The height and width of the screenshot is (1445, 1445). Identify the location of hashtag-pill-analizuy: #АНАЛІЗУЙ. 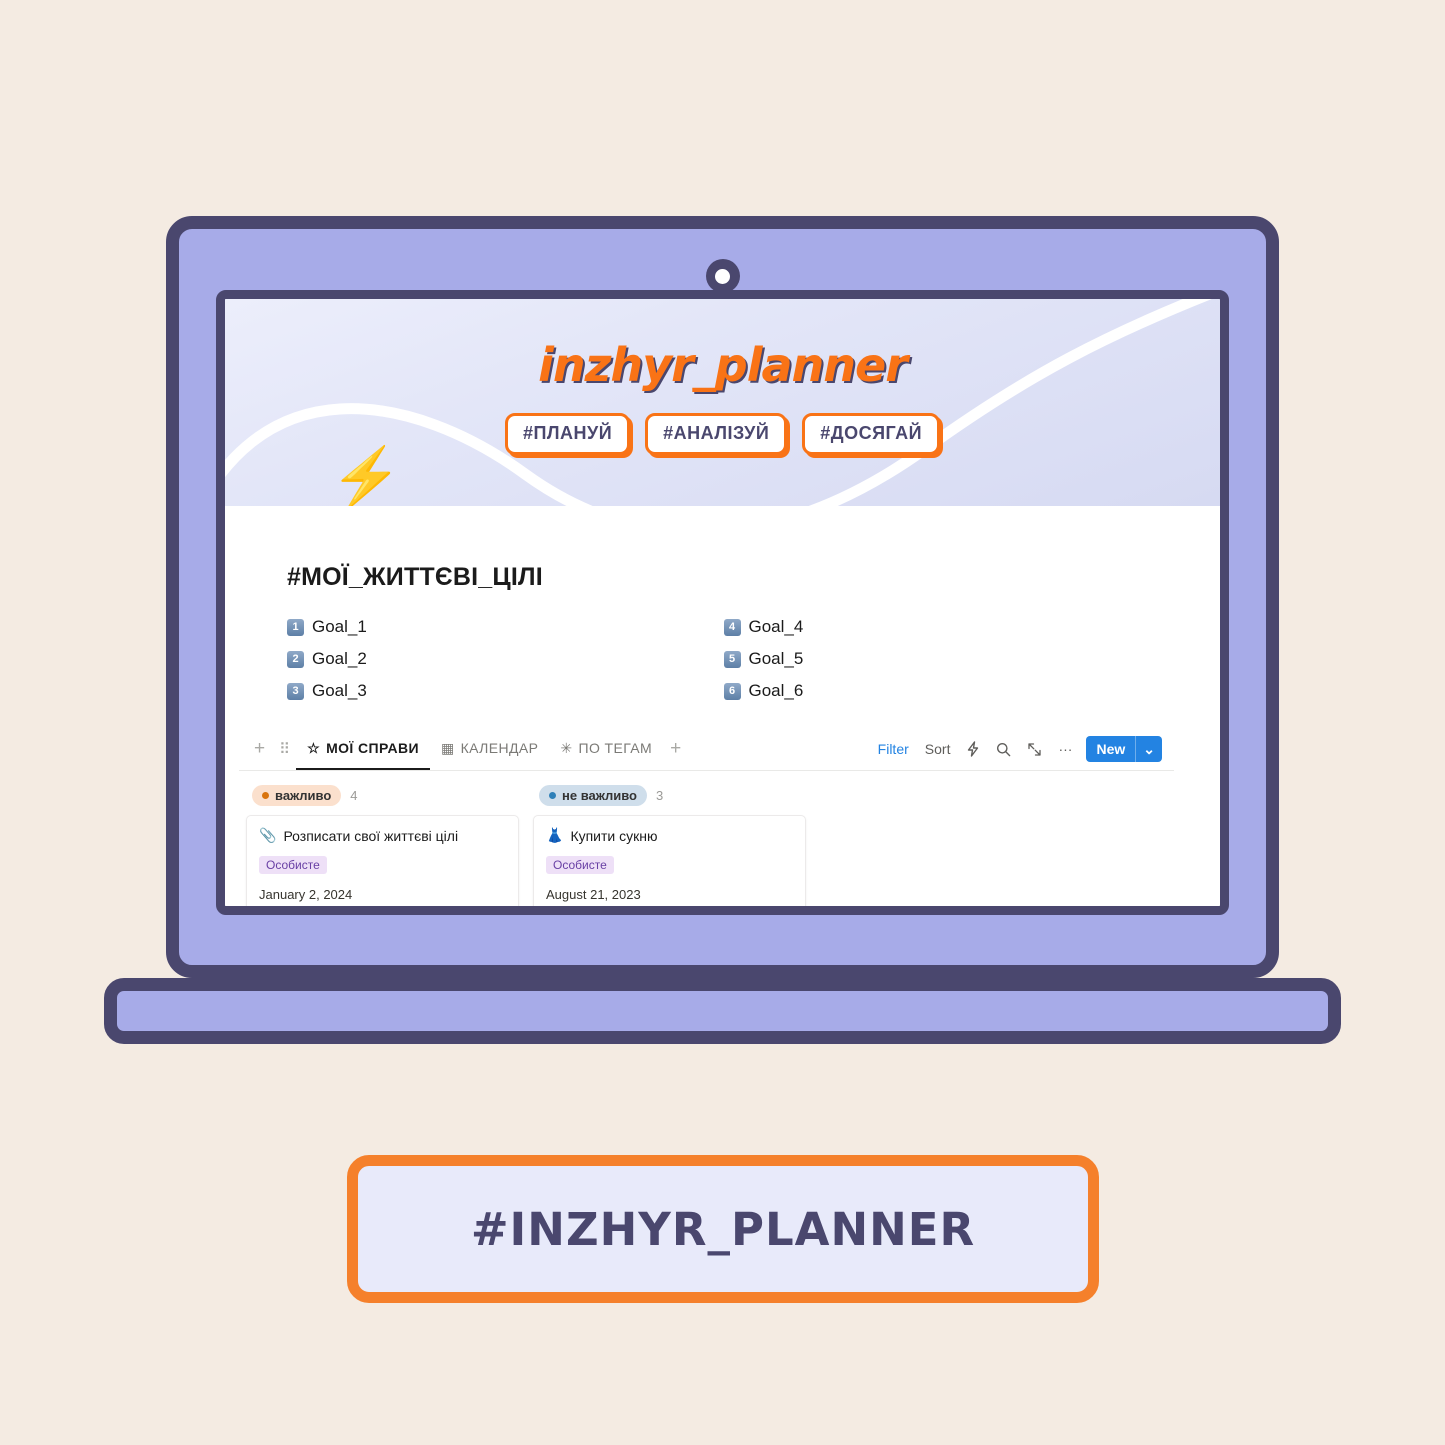
(716, 434).